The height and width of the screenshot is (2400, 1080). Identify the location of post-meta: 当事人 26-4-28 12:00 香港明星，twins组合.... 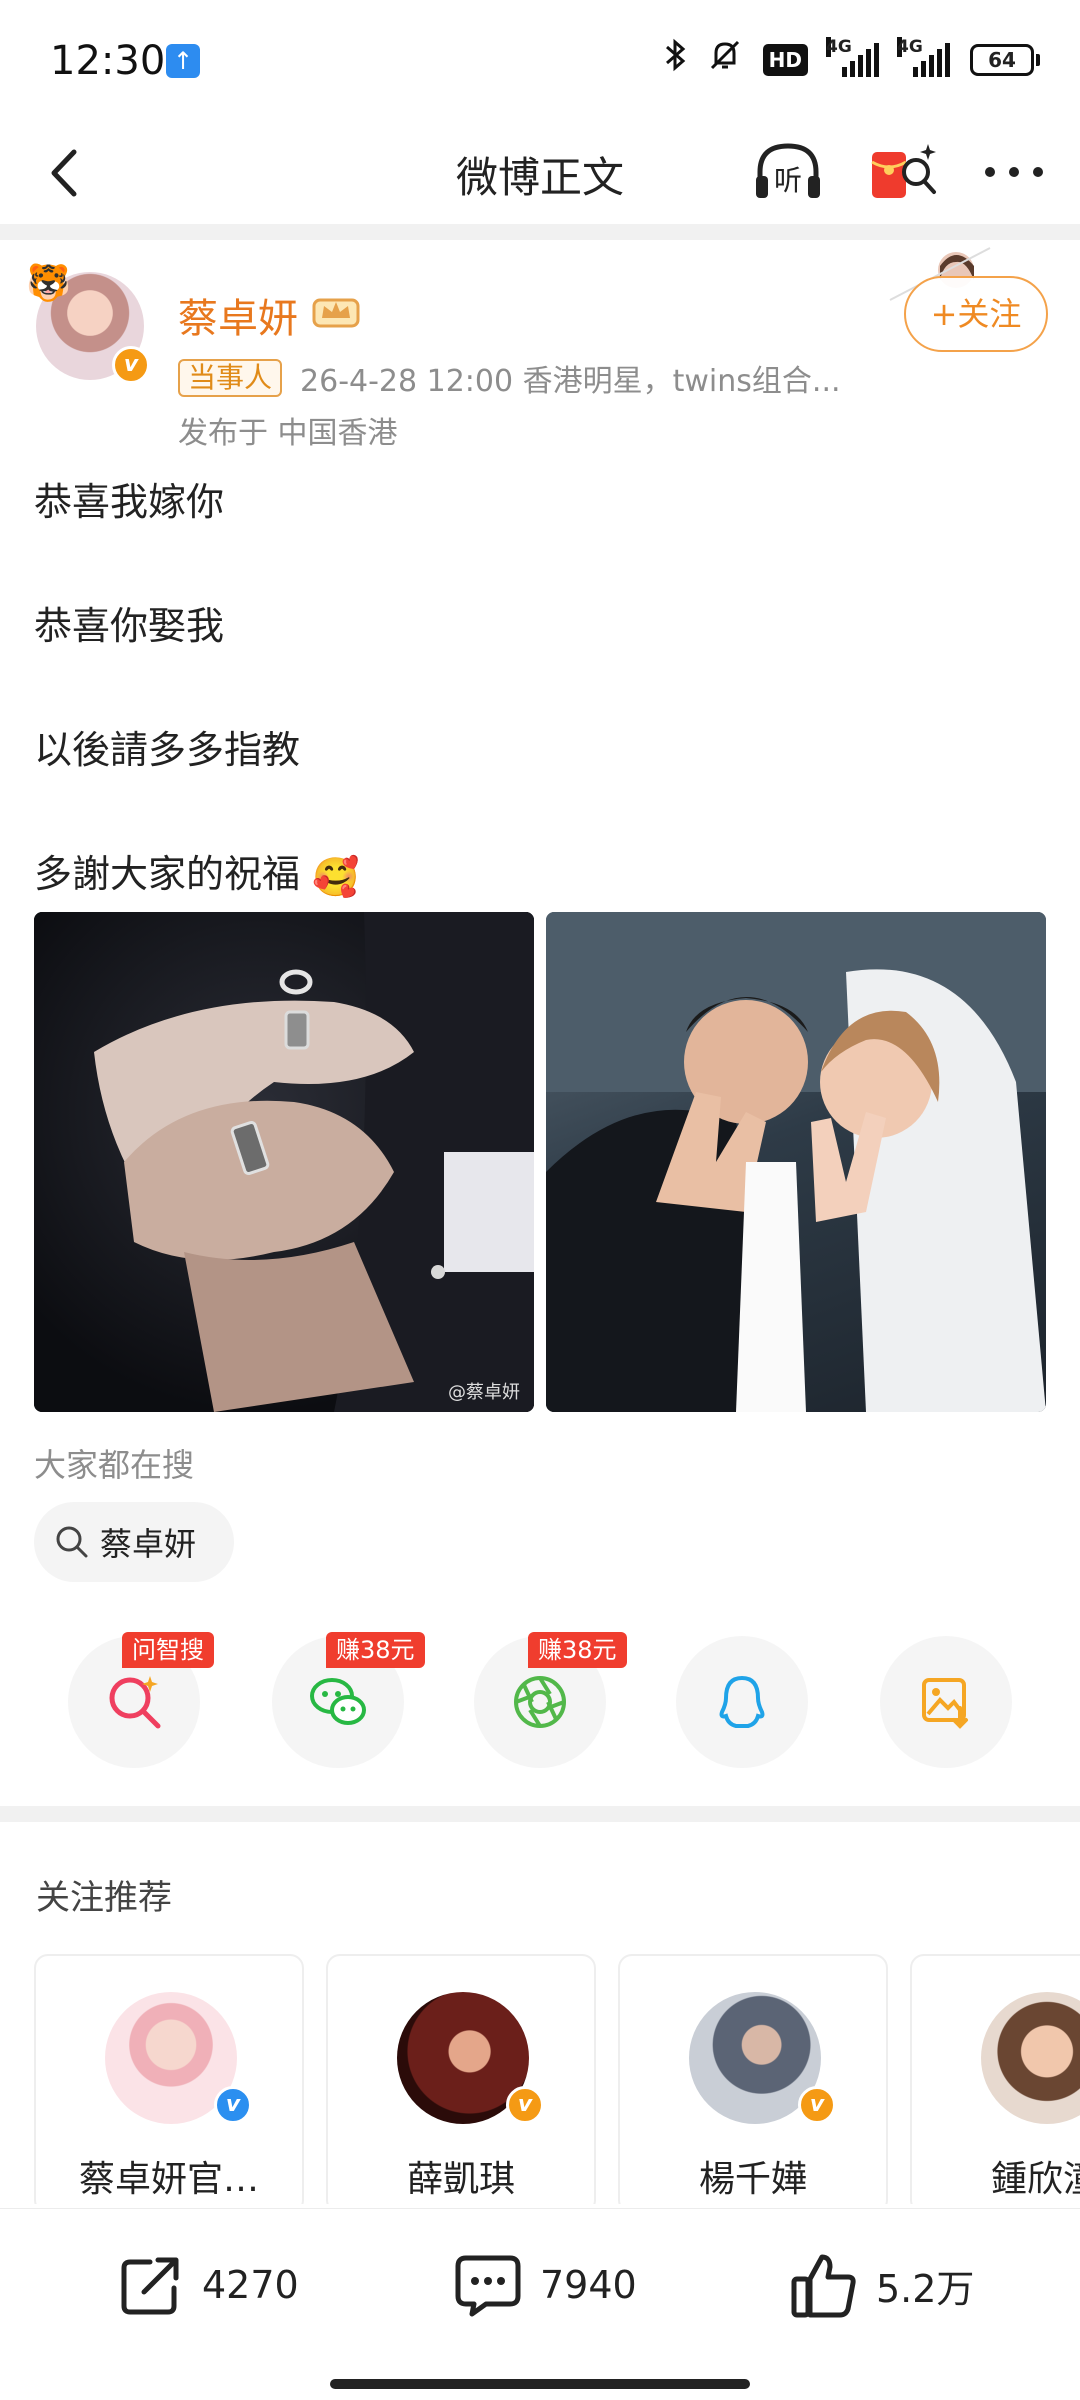
(509, 378).